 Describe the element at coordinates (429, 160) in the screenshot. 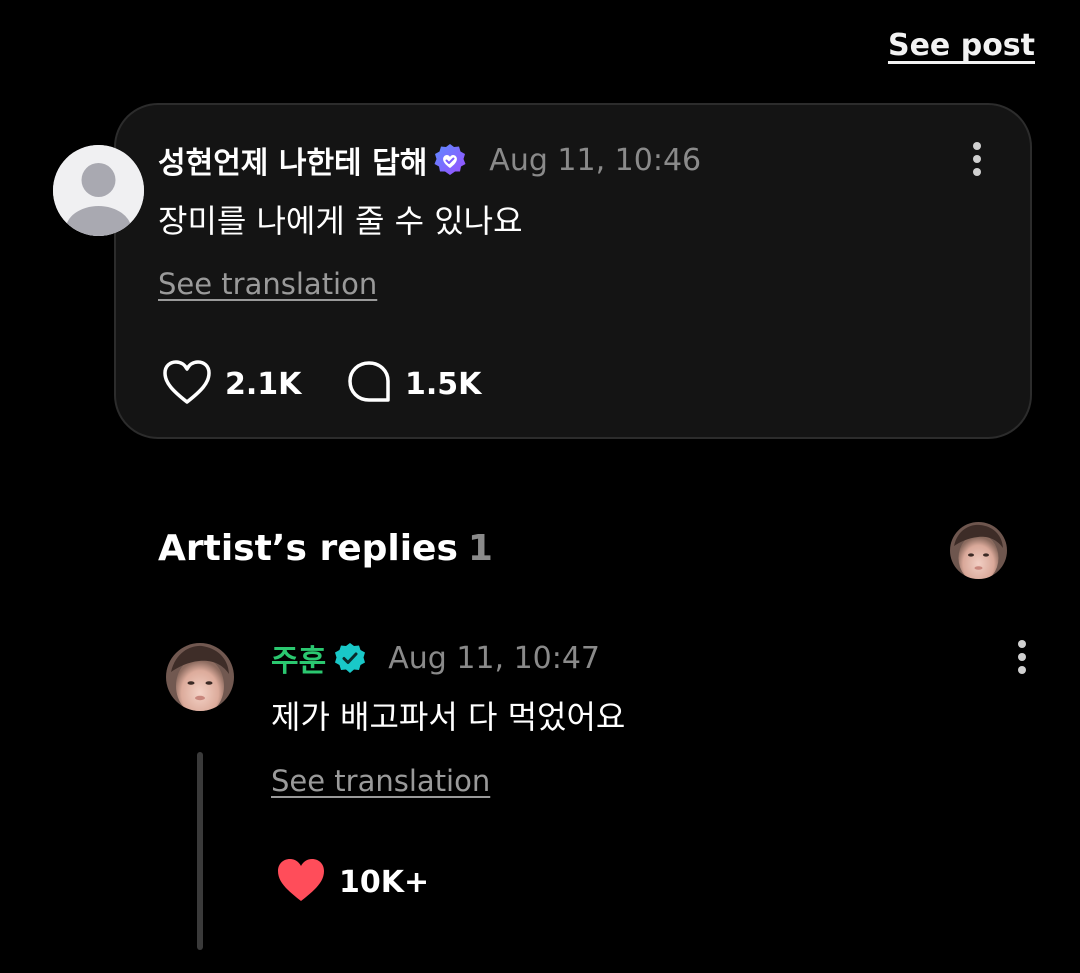

I see `post-header: 성현언제 나한테 답해 Aug 11, 10:46` at that location.